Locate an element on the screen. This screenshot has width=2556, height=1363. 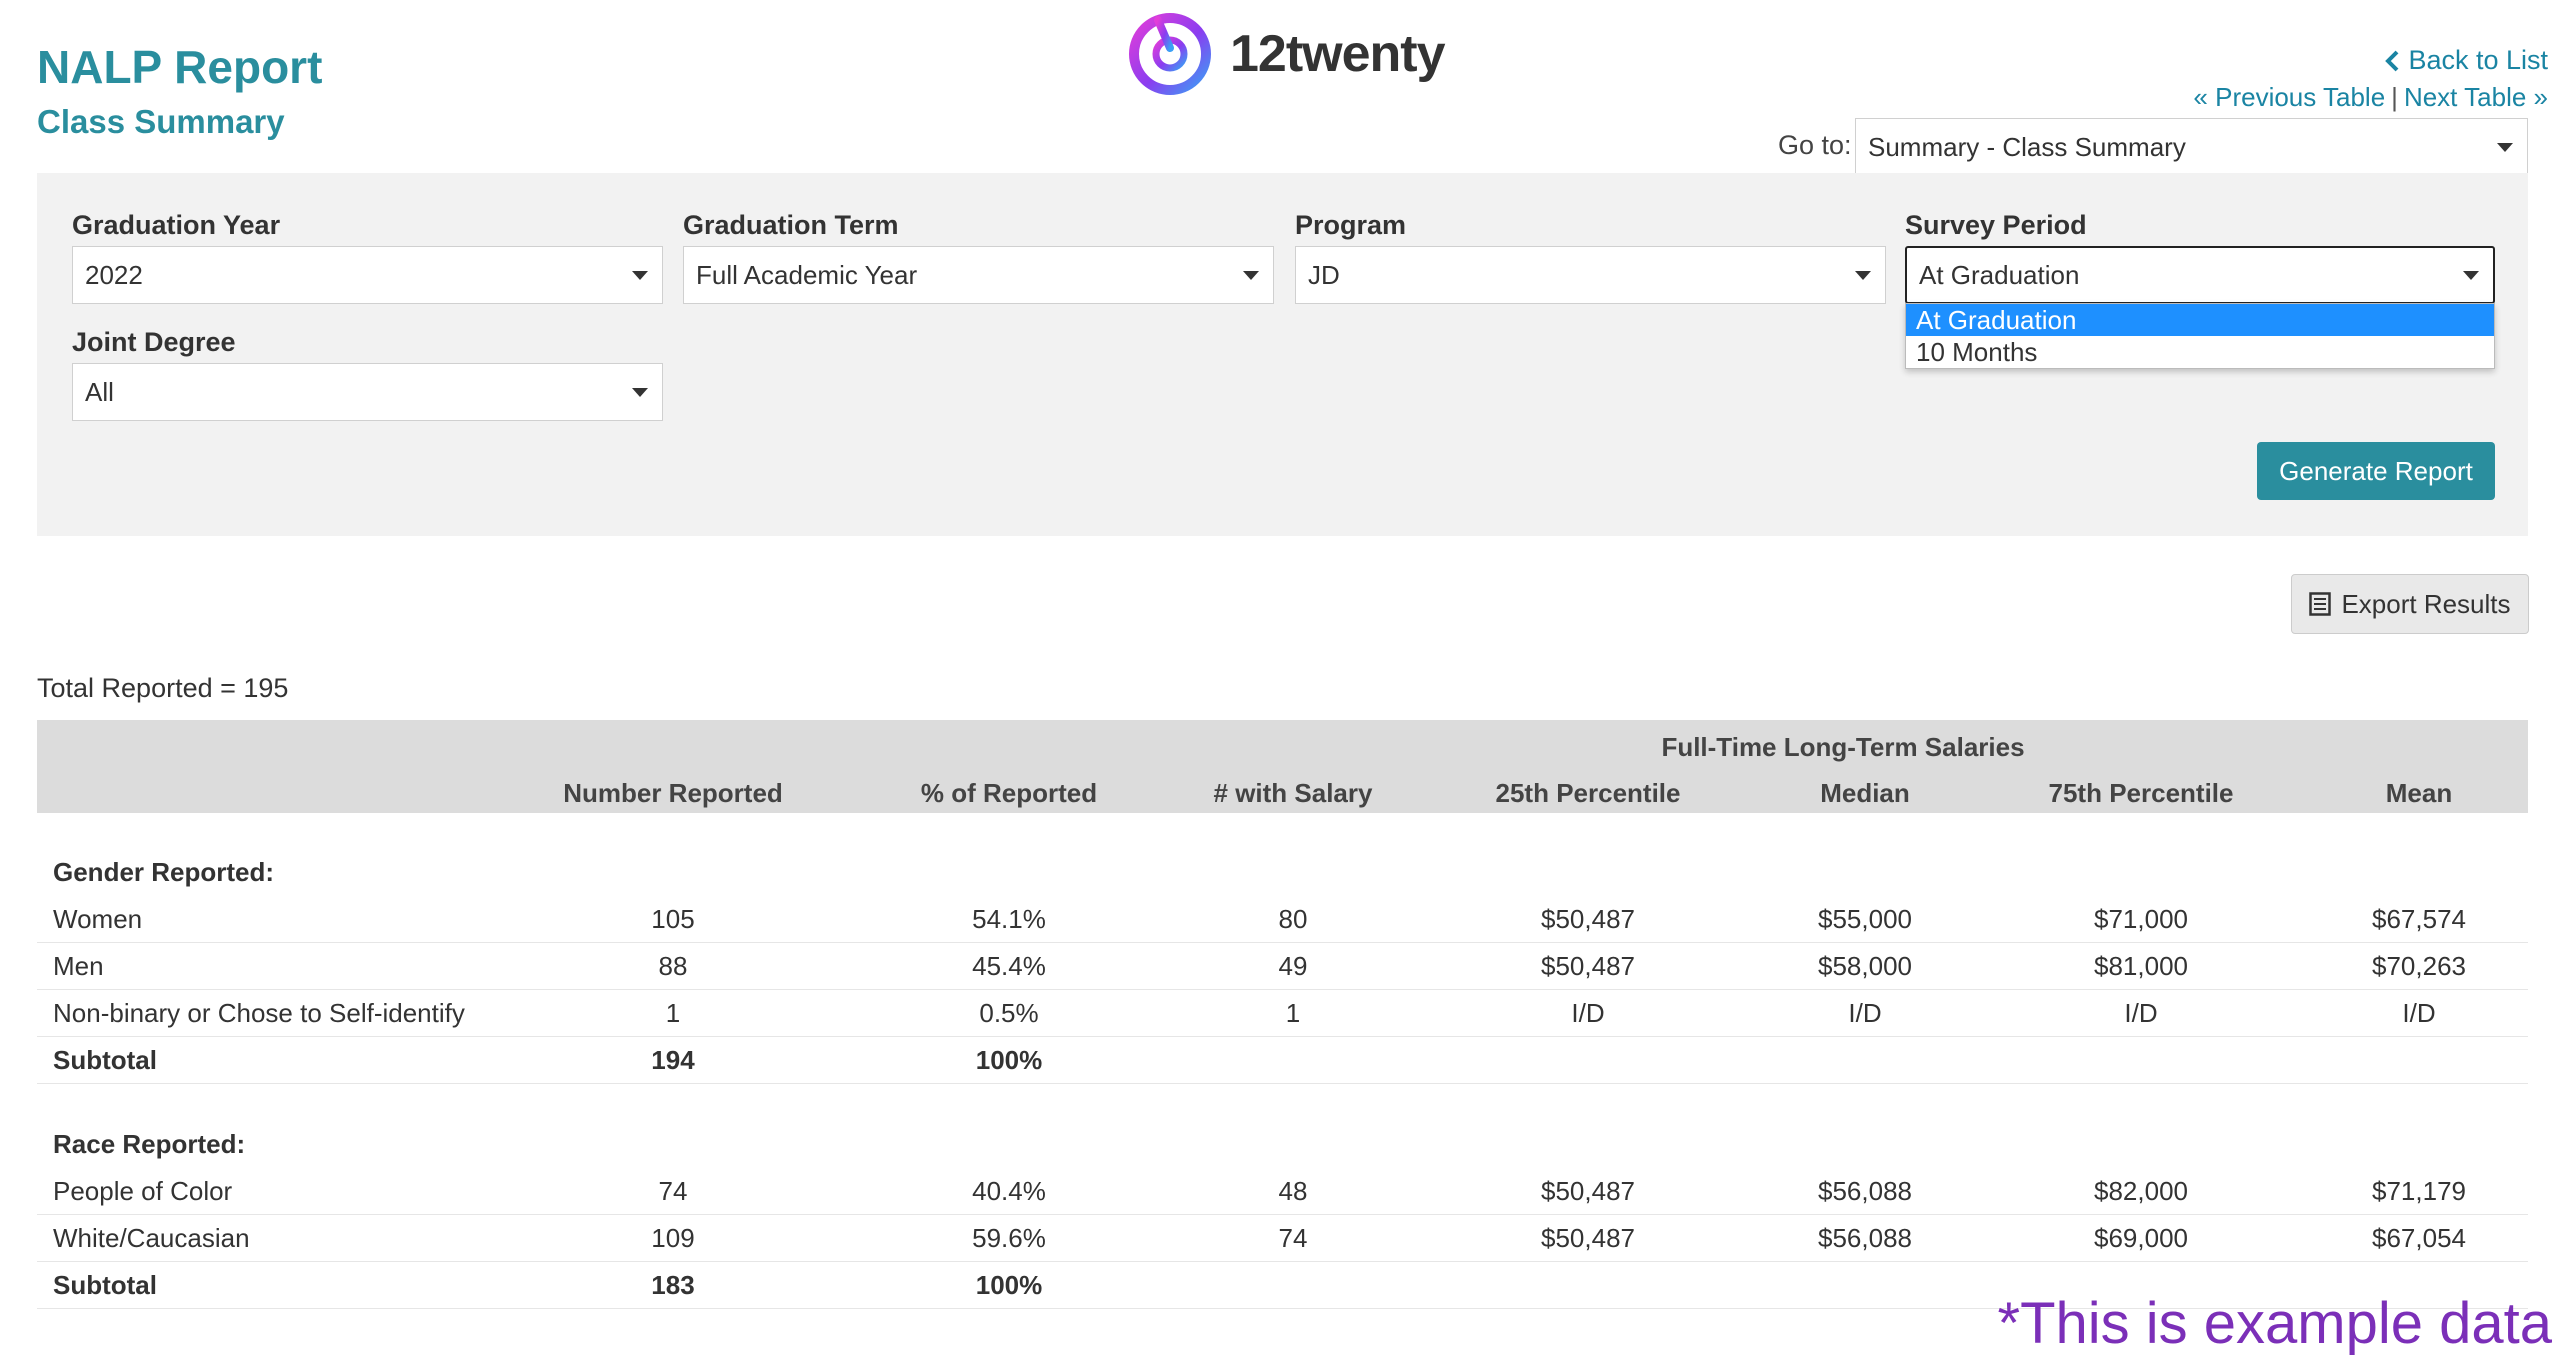
cell-75th-percentile: I/D is located at coordinates (2141, 1013).